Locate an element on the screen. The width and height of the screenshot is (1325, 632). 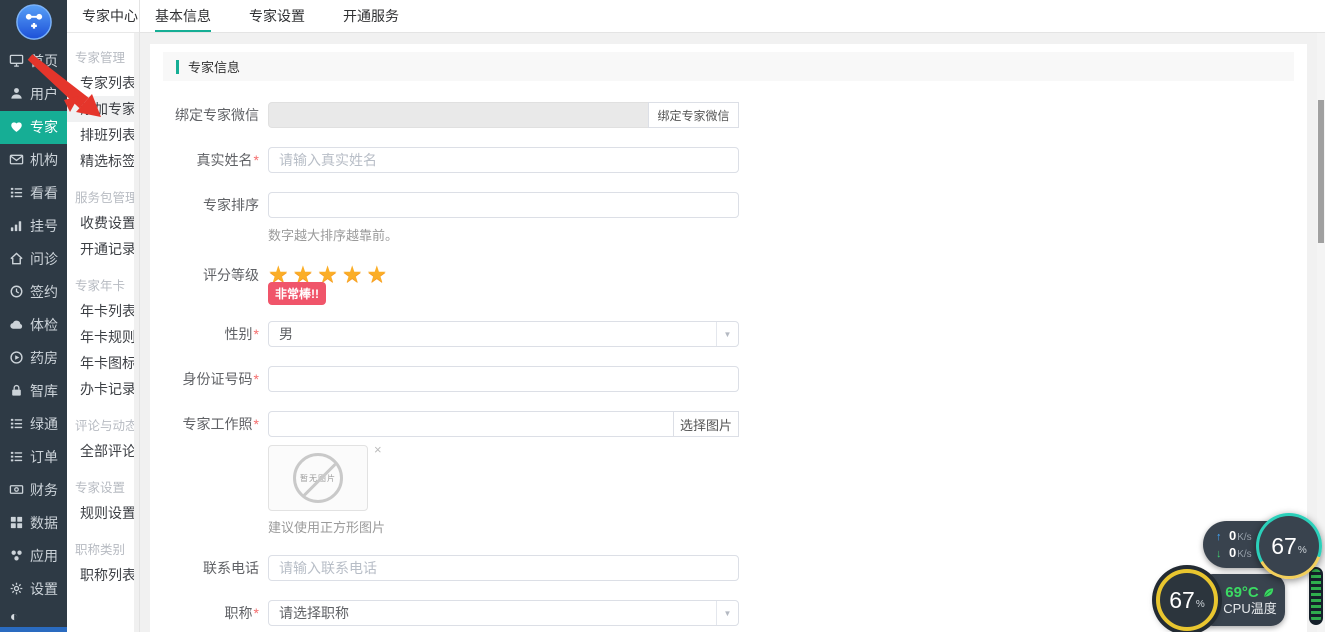
submenu-item: 收费设置 is located at coordinates (103, 223).